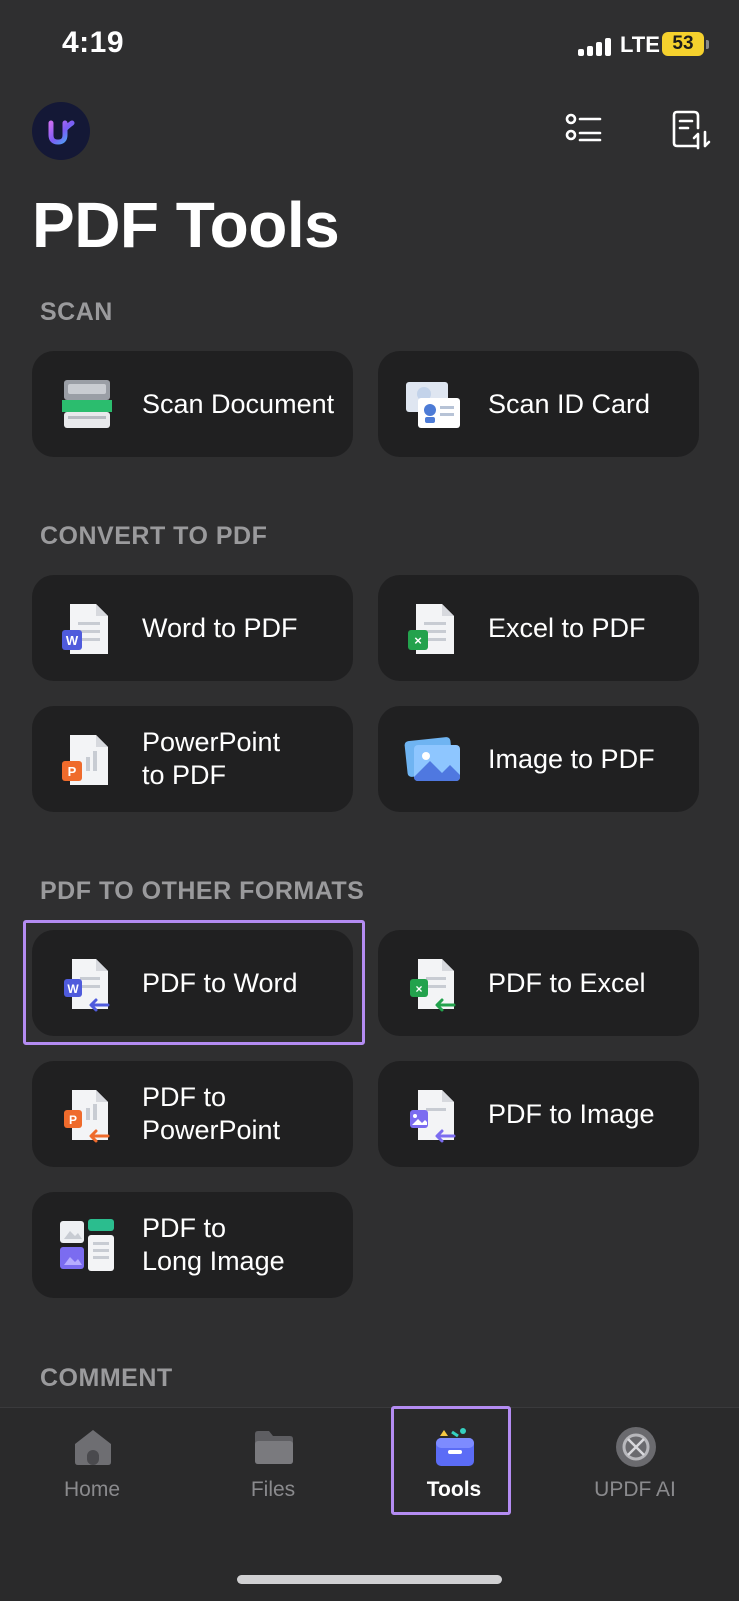 The image size is (739, 1601). I want to click on tab-label: UPDF AI, so click(635, 1489).